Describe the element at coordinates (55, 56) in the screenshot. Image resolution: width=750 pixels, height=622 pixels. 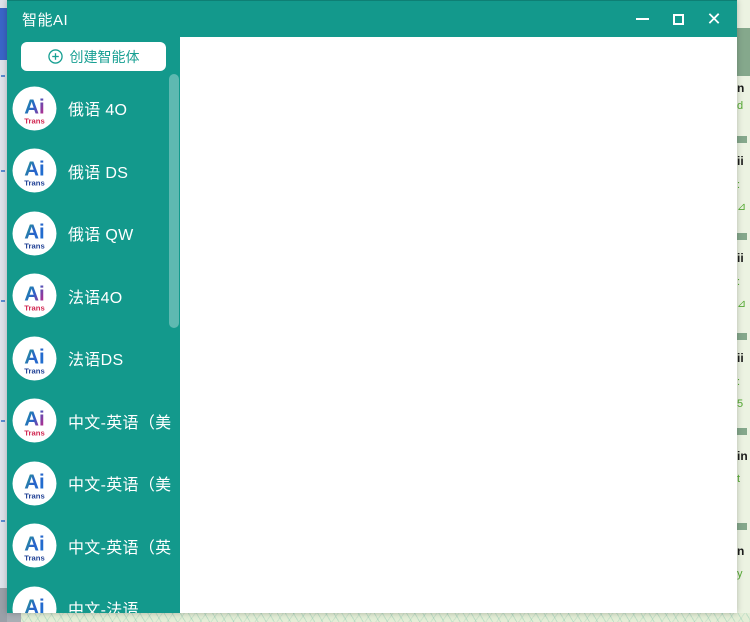
I see `plus-circle-icon` at that location.